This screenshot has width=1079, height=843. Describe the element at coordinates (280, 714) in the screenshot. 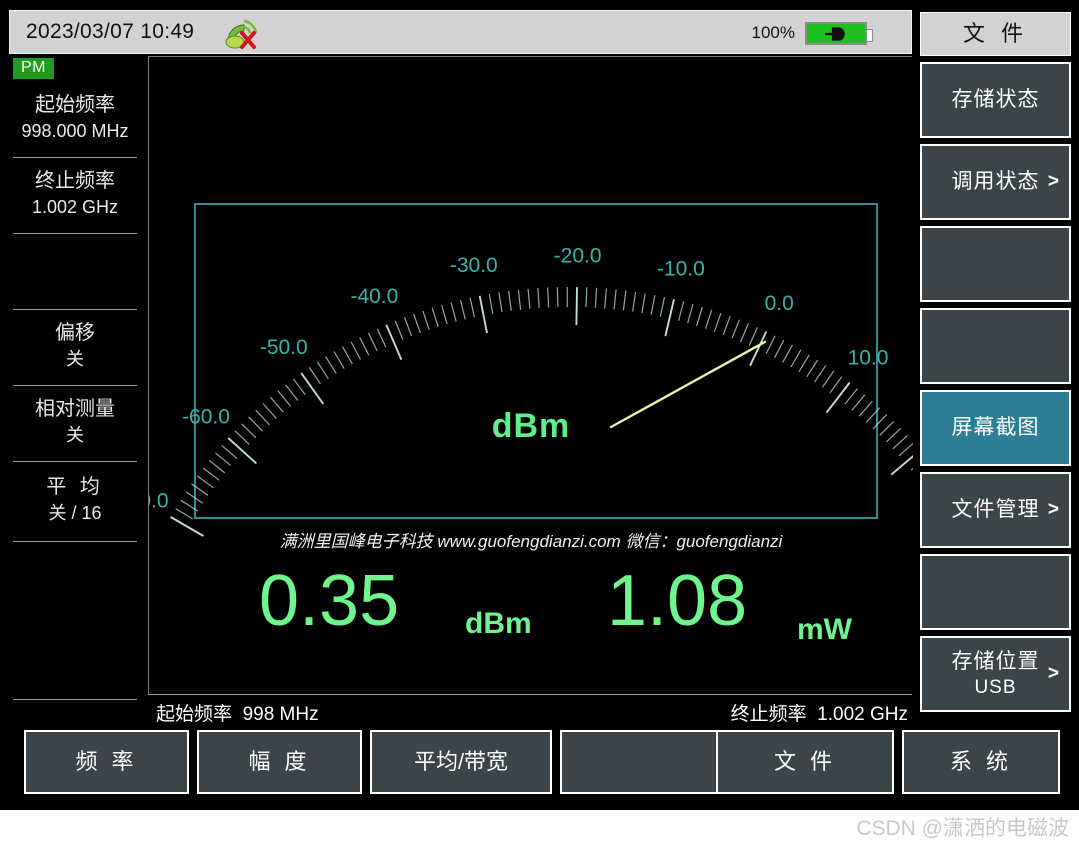

I see `footer-start-frequency-value: 998 MHz` at that location.